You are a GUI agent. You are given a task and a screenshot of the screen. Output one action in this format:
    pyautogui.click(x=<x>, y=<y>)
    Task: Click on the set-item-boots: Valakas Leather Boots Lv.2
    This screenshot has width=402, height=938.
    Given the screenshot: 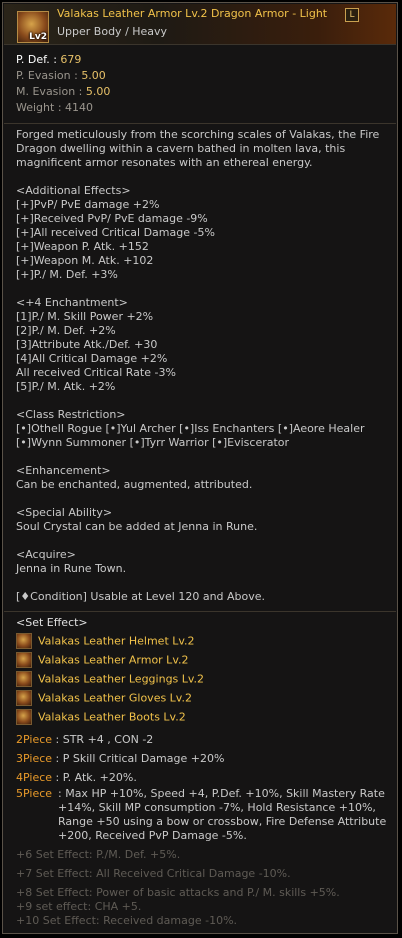 What is the action you would take?
    pyautogui.click(x=101, y=718)
    